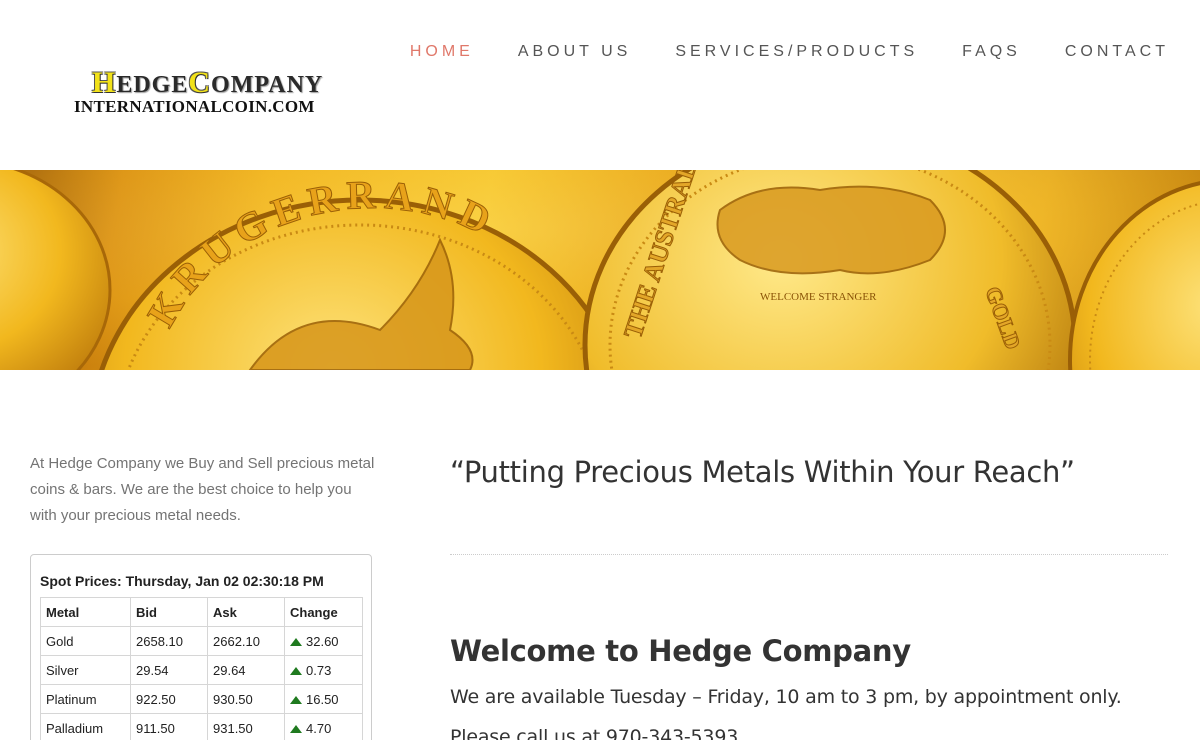  I want to click on australian-coin-inscription: WELCOME STRANGER, so click(818, 297).